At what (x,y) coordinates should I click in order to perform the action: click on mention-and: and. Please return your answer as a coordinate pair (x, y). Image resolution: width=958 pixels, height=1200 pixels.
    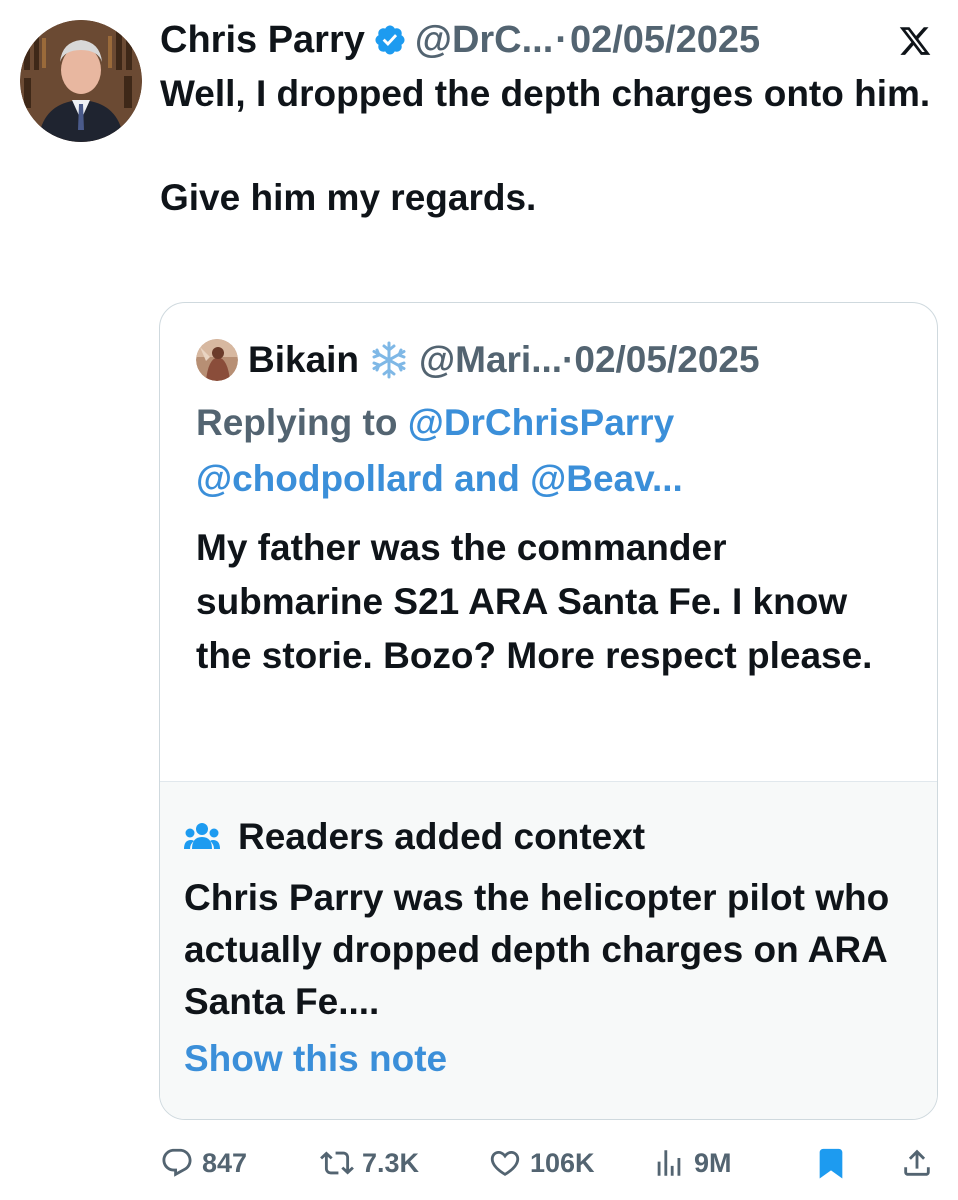
    Looking at the image, I should click on (487, 478).